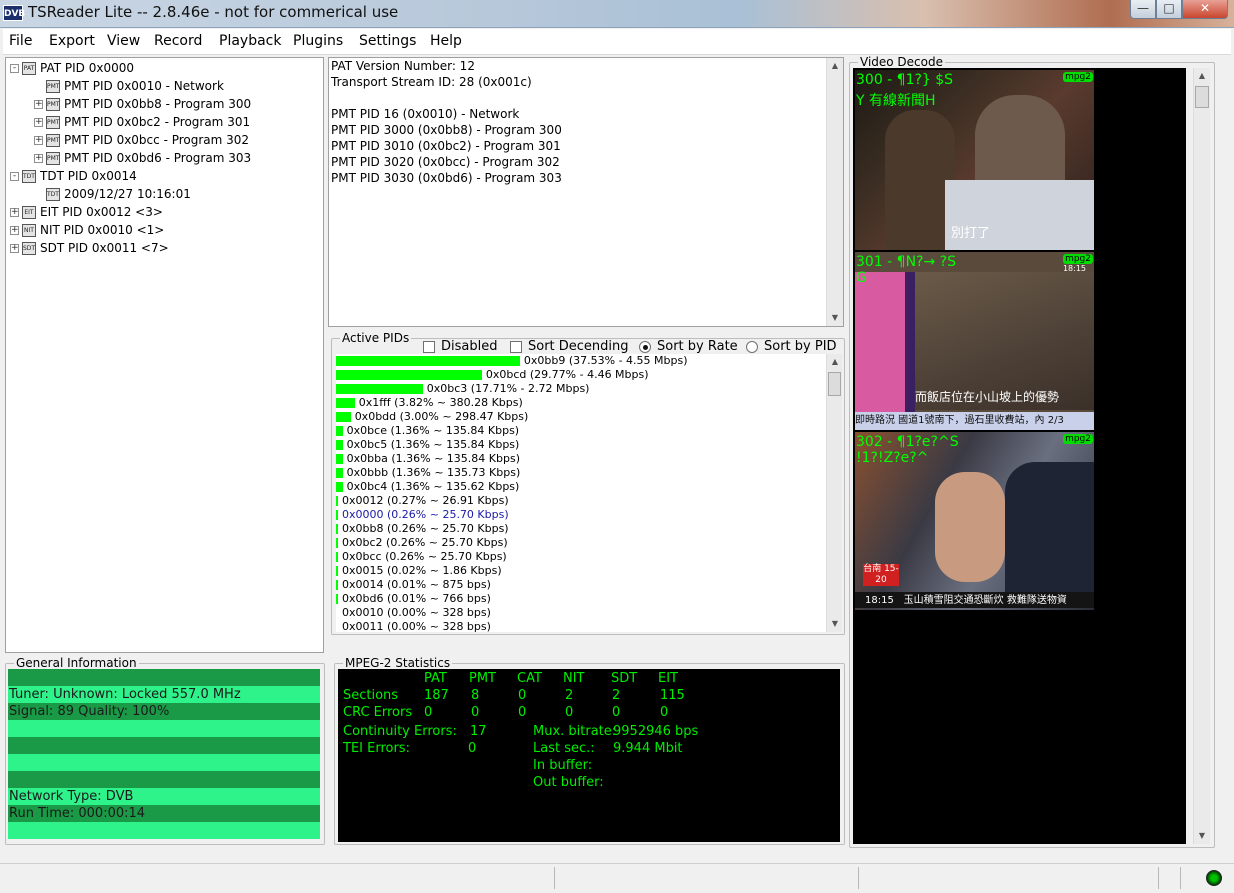 Image resolution: width=1234 pixels, height=893 pixels. Describe the element at coordinates (123, 41) in the screenshot. I see `menu-view: View` at that location.